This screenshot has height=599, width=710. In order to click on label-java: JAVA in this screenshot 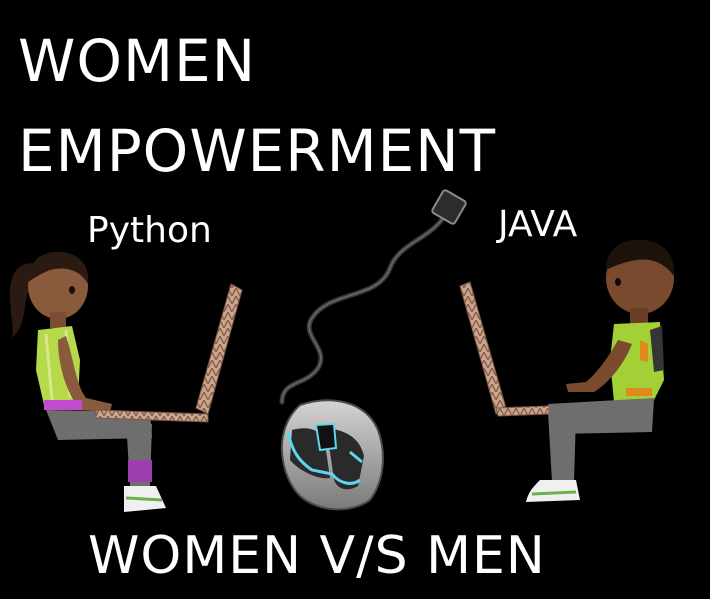, I will do `click(538, 224)`.